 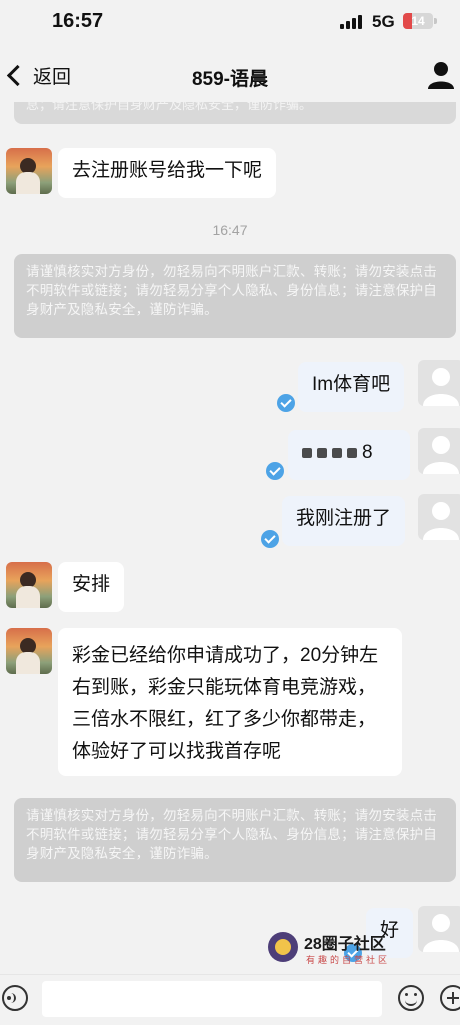 What do you see at coordinates (435, 21) in the screenshot?
I see `battery-tip` at bounding box center [435, 21].